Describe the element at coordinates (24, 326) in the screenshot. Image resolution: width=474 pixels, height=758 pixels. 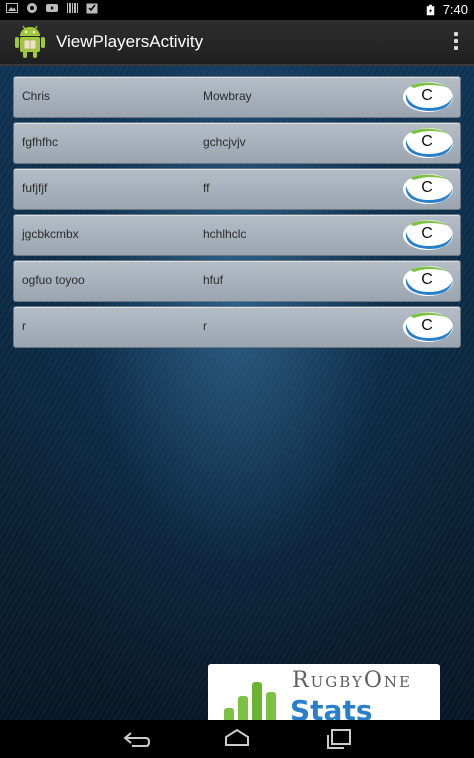
I see `player-first-name: r` at that location.